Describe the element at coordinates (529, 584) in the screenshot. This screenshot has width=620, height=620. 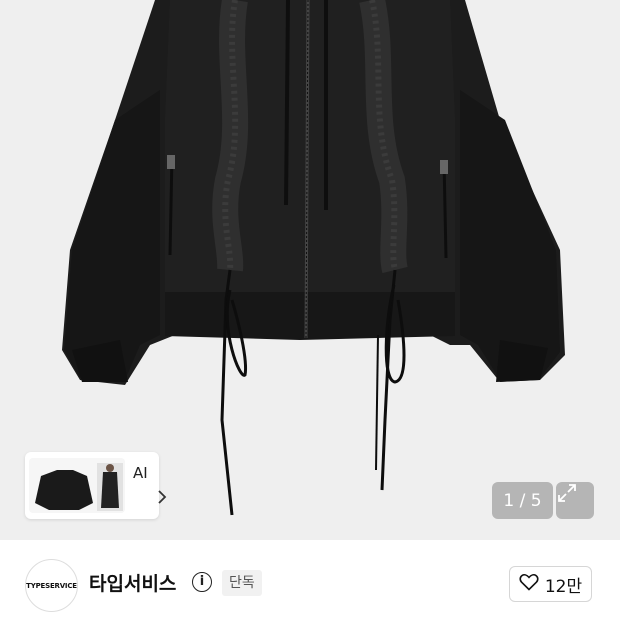
I see `heart-icon` at that location.